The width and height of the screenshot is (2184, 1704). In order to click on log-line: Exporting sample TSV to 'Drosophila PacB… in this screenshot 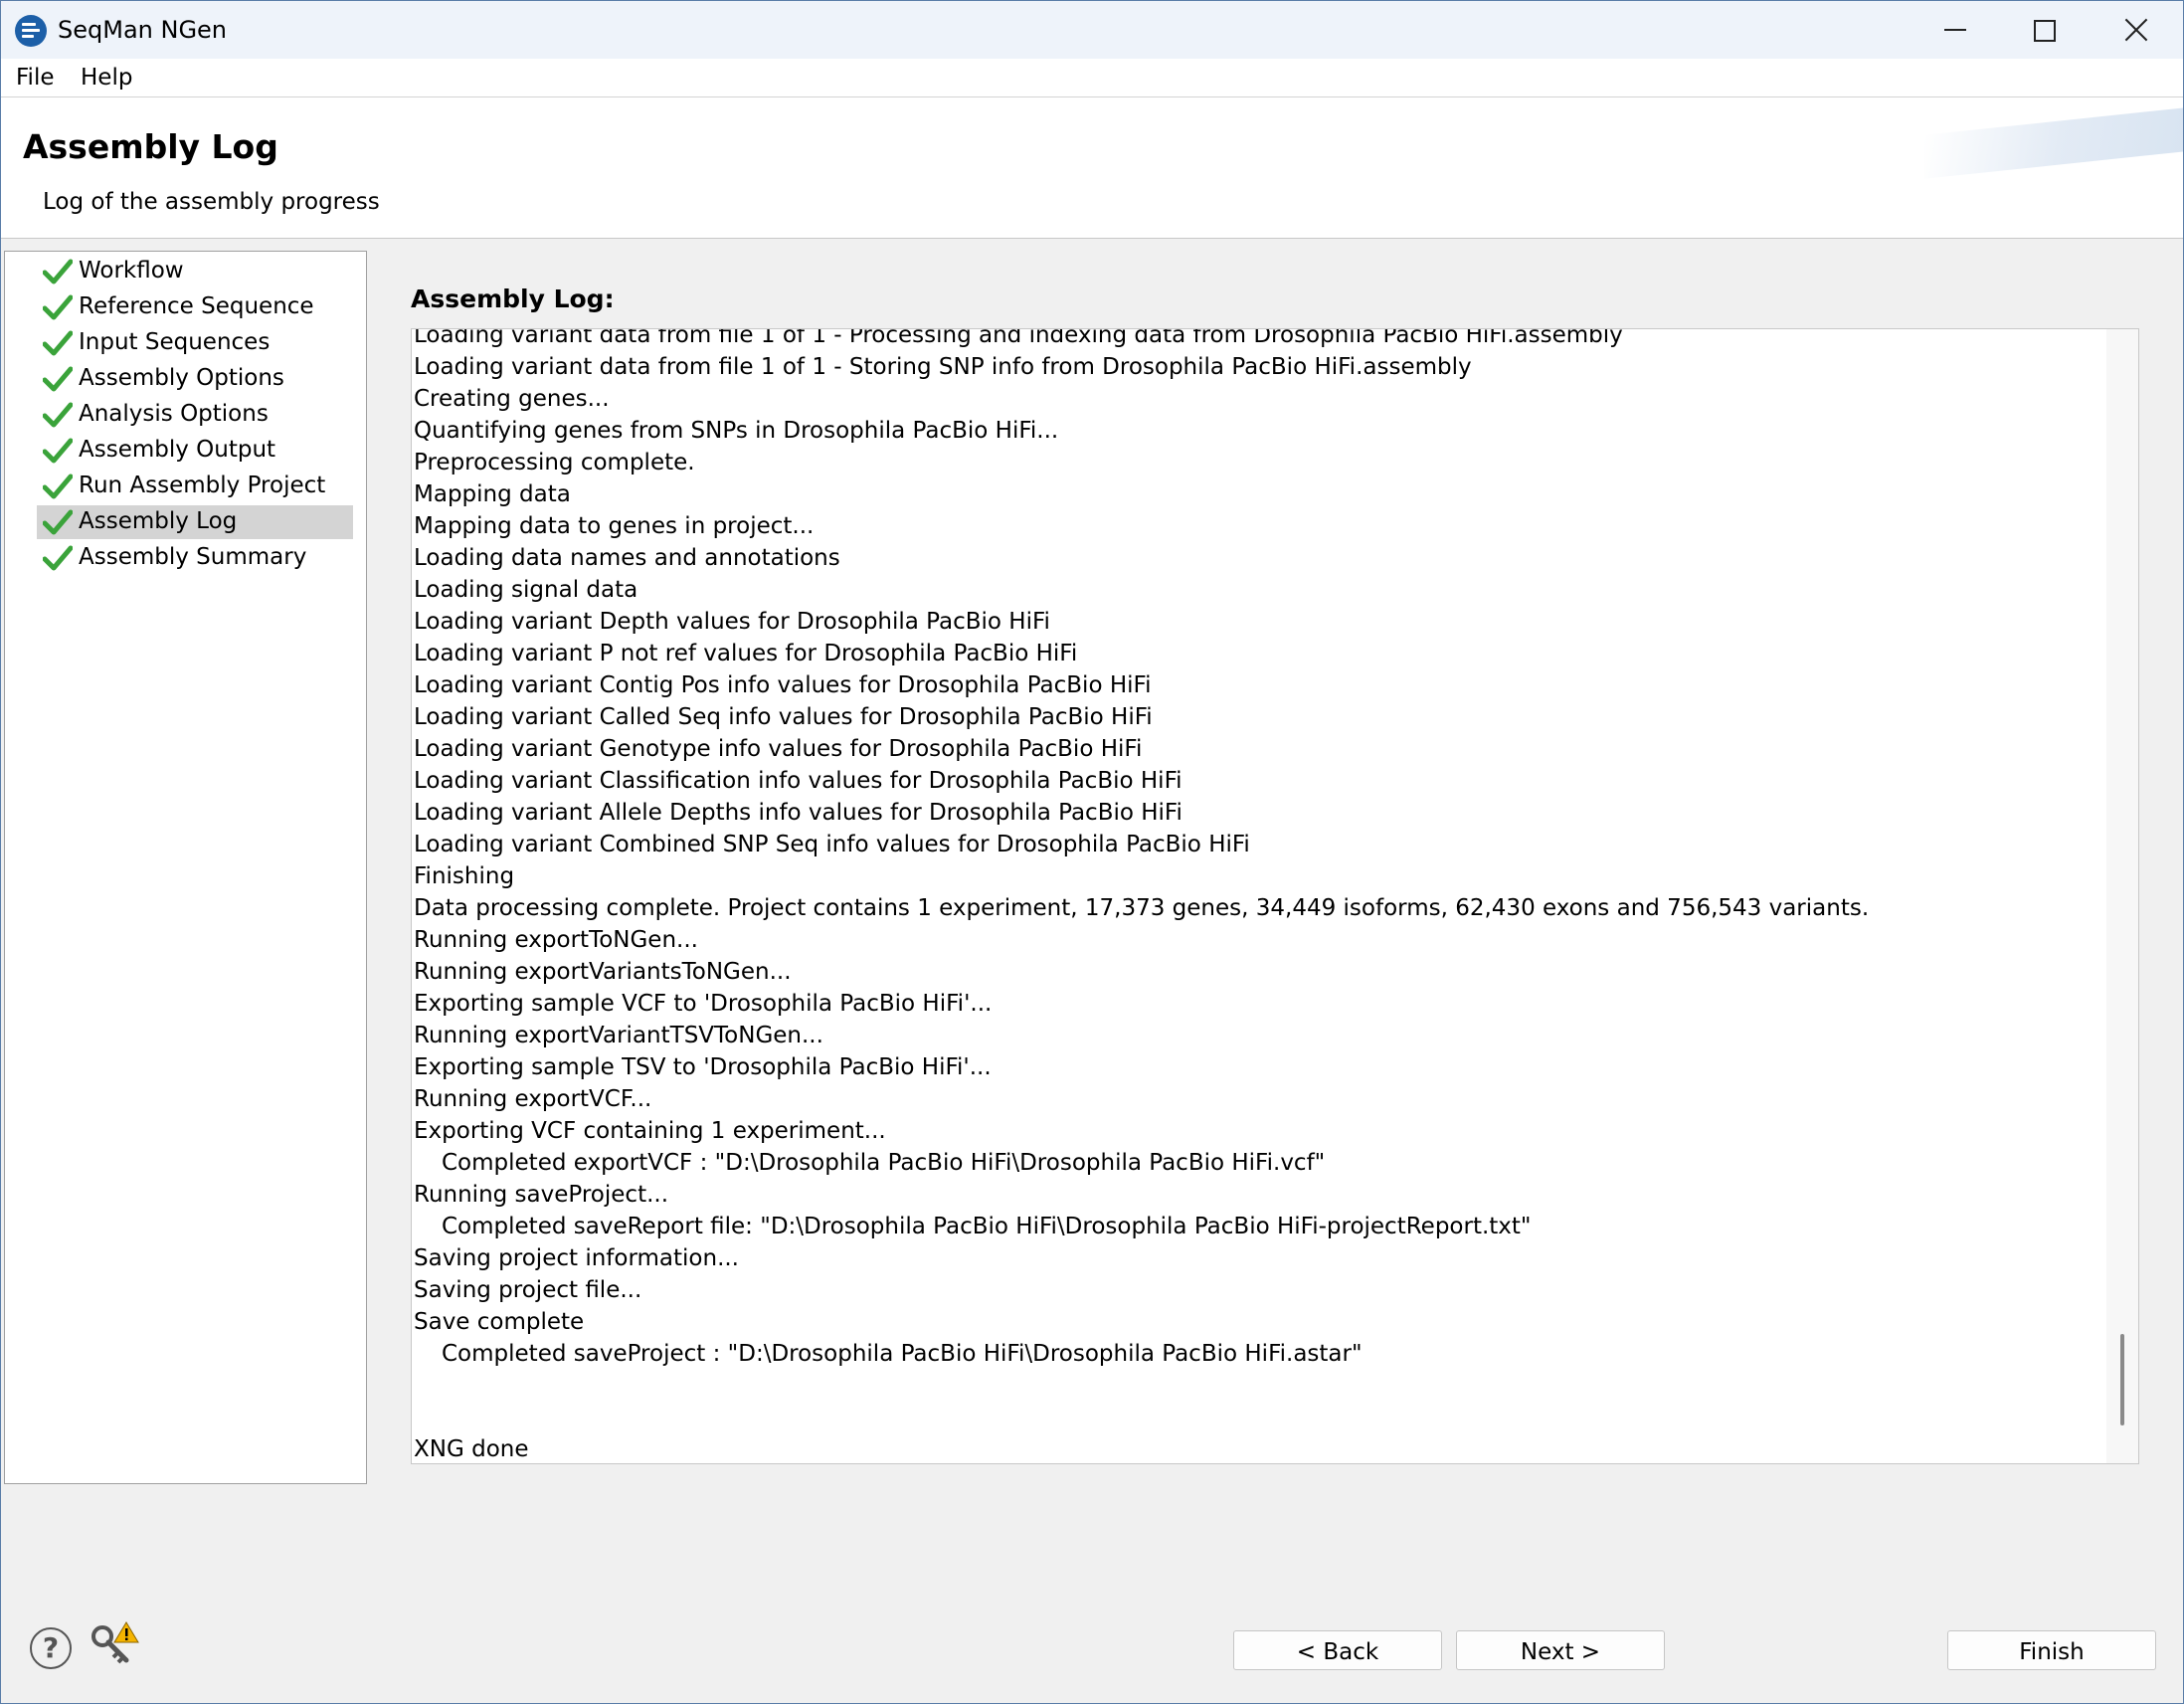, I will do `click(703, 1067)`.